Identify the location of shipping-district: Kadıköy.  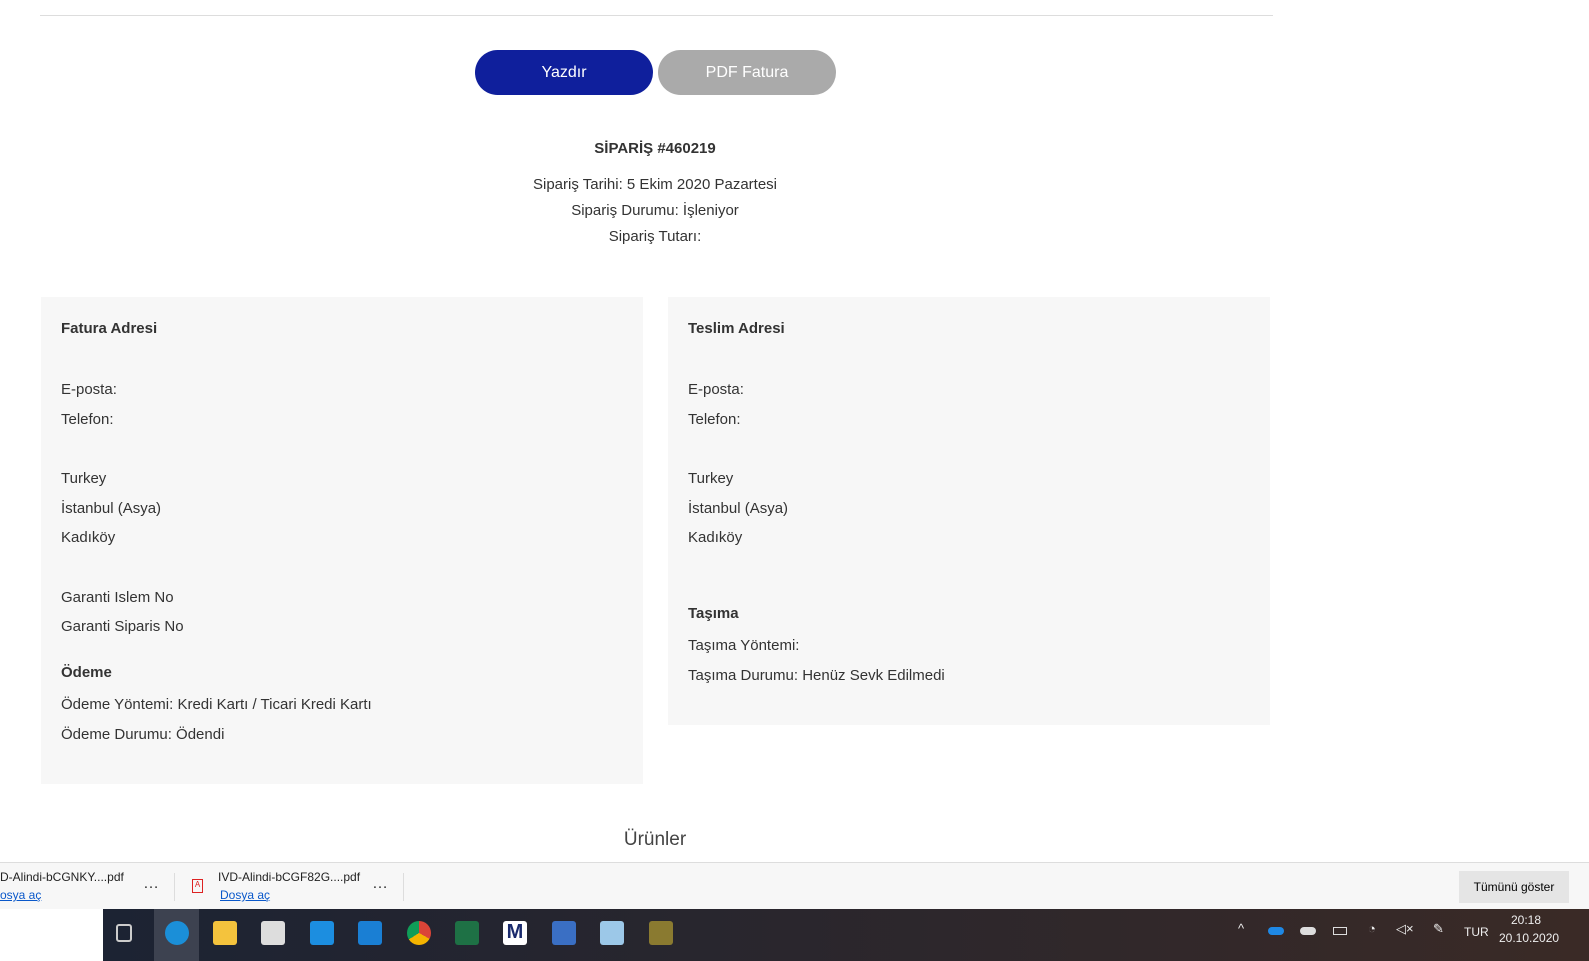
(715, 537).